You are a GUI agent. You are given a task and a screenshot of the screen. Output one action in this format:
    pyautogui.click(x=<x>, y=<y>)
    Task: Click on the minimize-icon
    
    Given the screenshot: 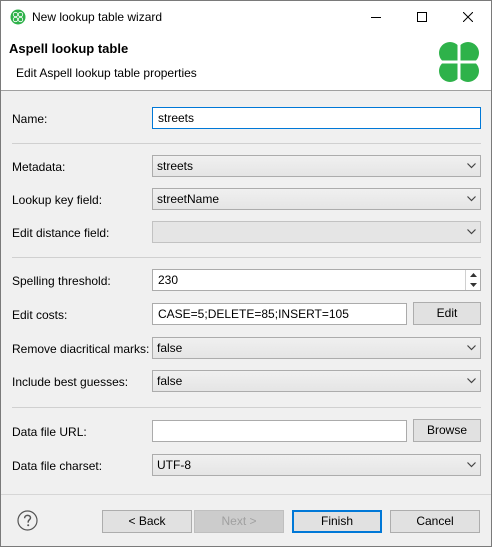 What is the action you would take?
    pyautogui.click(x=376, y=17)
    